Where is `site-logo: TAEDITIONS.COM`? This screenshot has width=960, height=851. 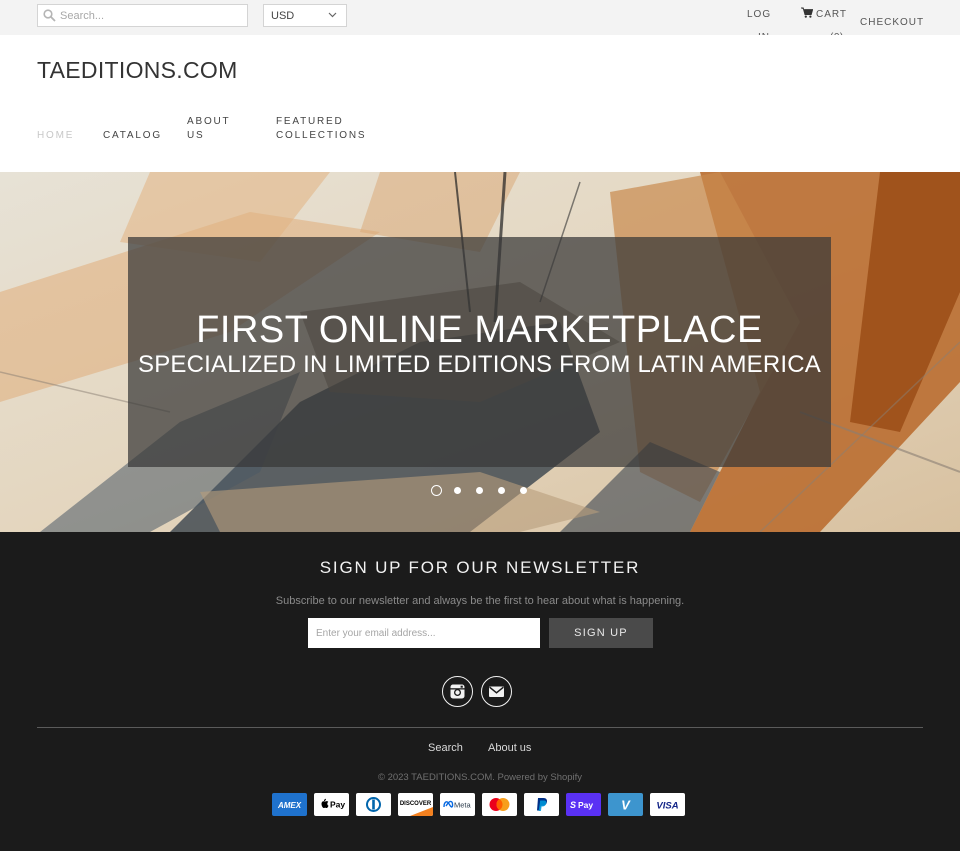
site-logo: TAEDITIONS.COM is located at coordinates (137, 70).